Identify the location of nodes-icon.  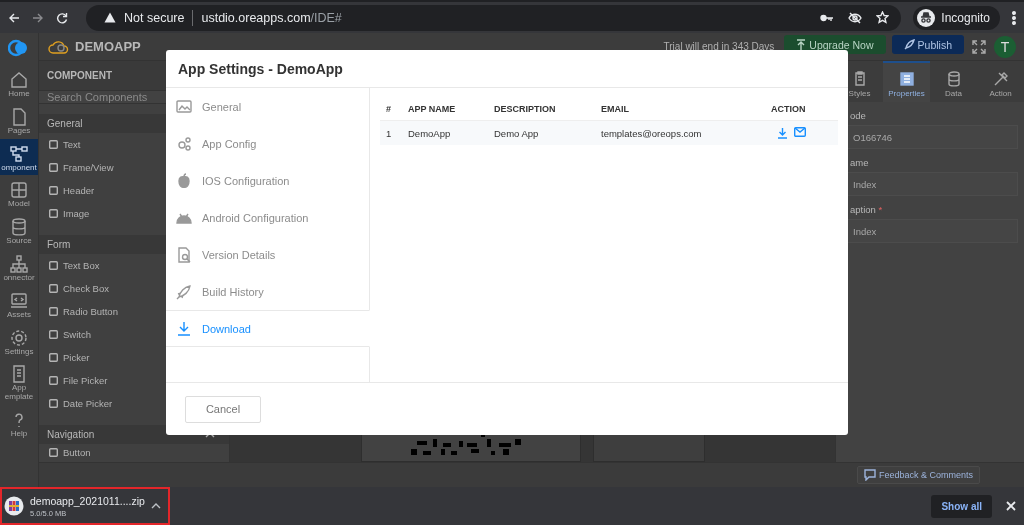
(19, 153).